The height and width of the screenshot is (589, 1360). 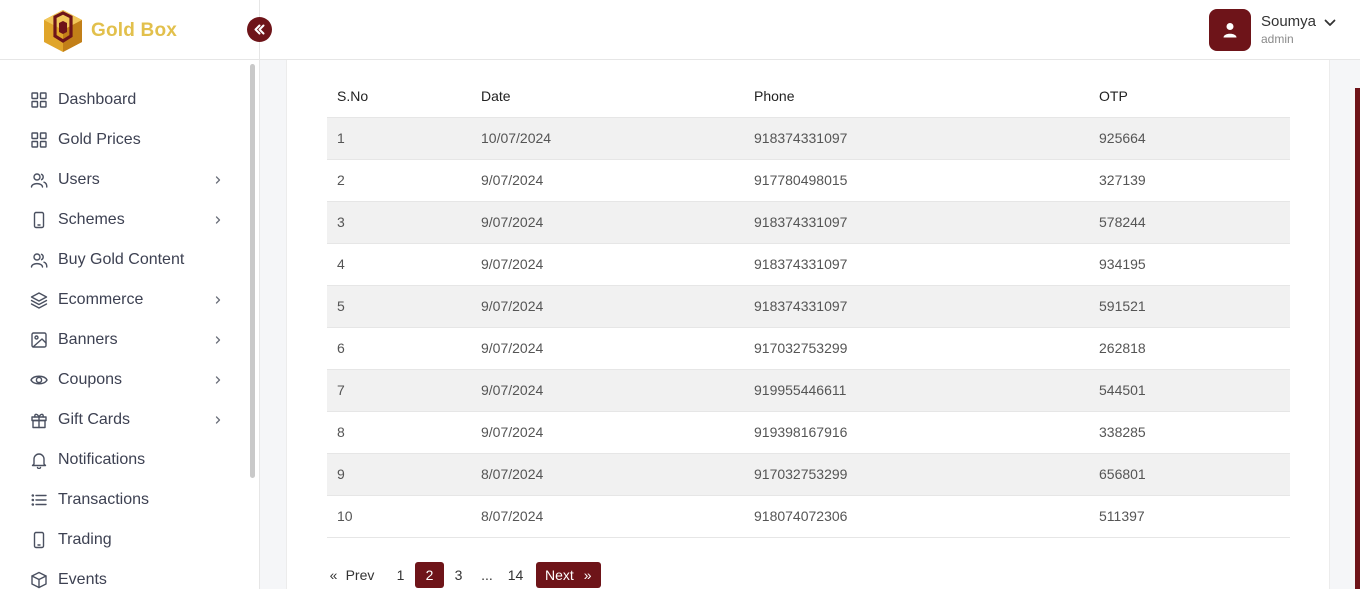 I want to click on sidebar-item-schemes: Schemes, so click(x=127, y=220).